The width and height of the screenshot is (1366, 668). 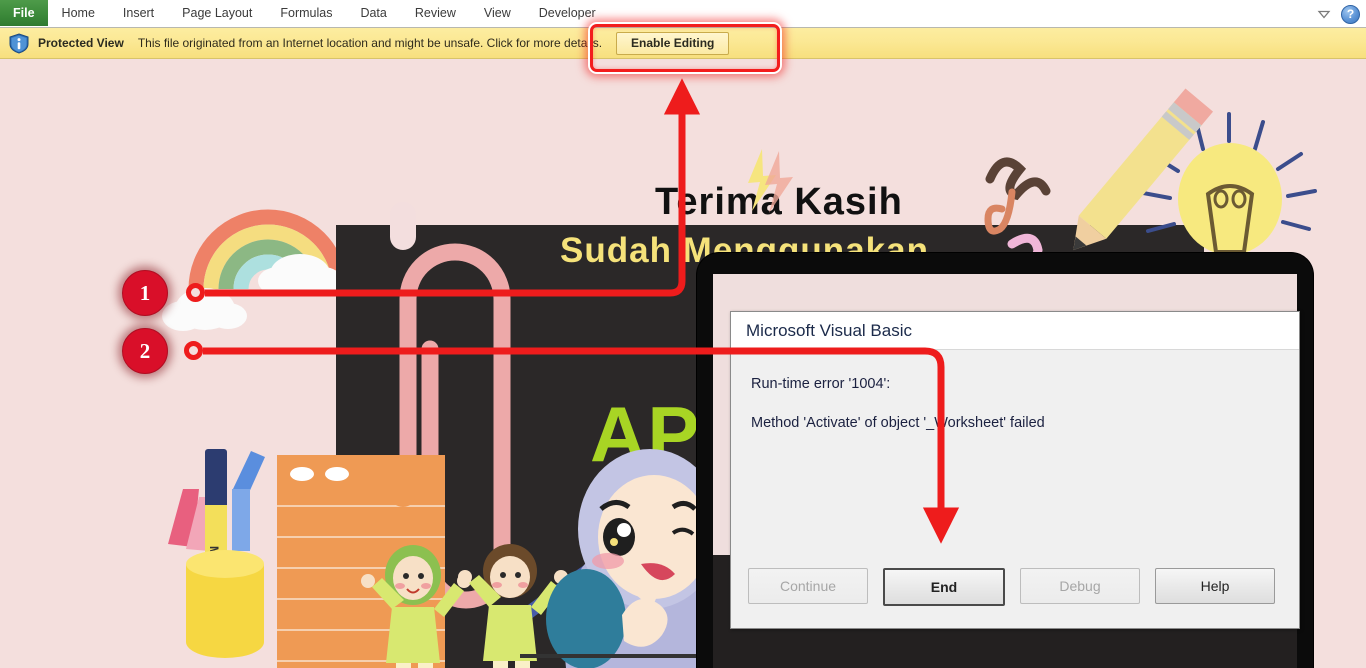 What do you see at coordinates (808, 586) in the screenshot?
I see `continue-button: Continue` at bounding box center [808, 586].